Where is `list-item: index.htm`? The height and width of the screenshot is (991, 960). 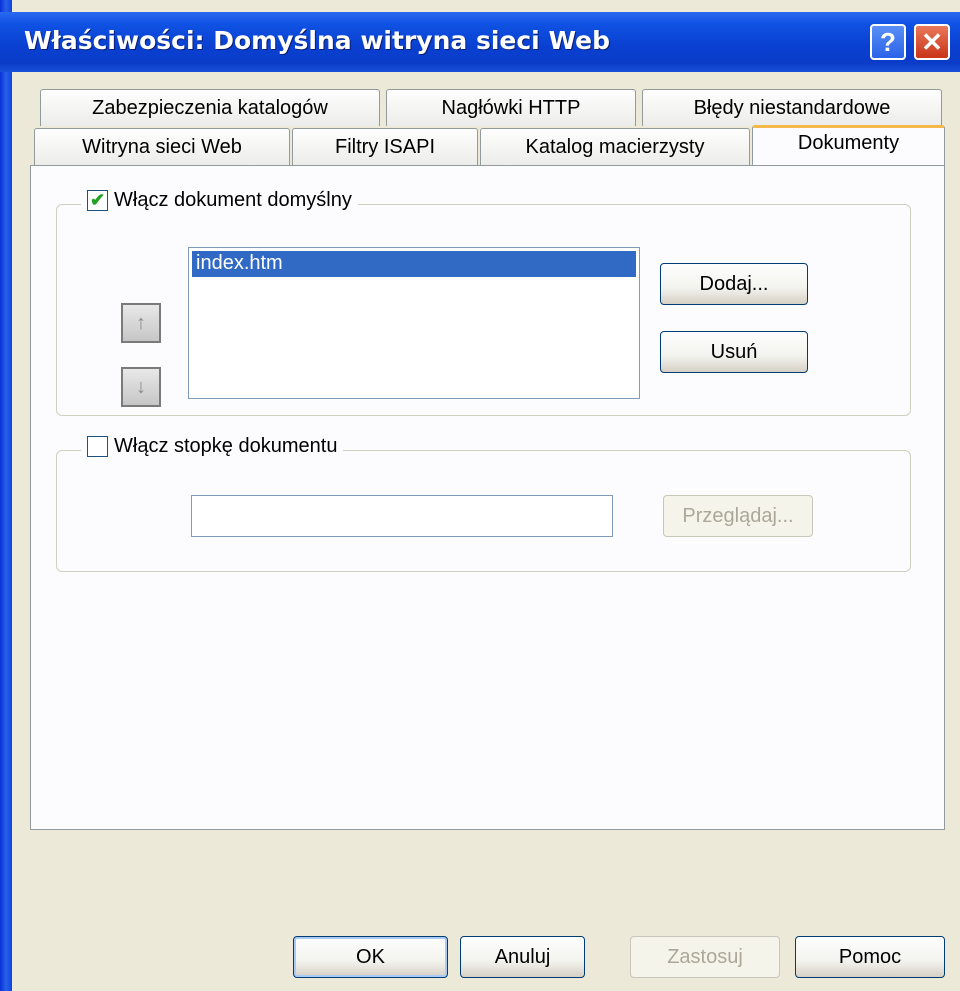 list-item: index.htm is located at coordinates (414, 264).